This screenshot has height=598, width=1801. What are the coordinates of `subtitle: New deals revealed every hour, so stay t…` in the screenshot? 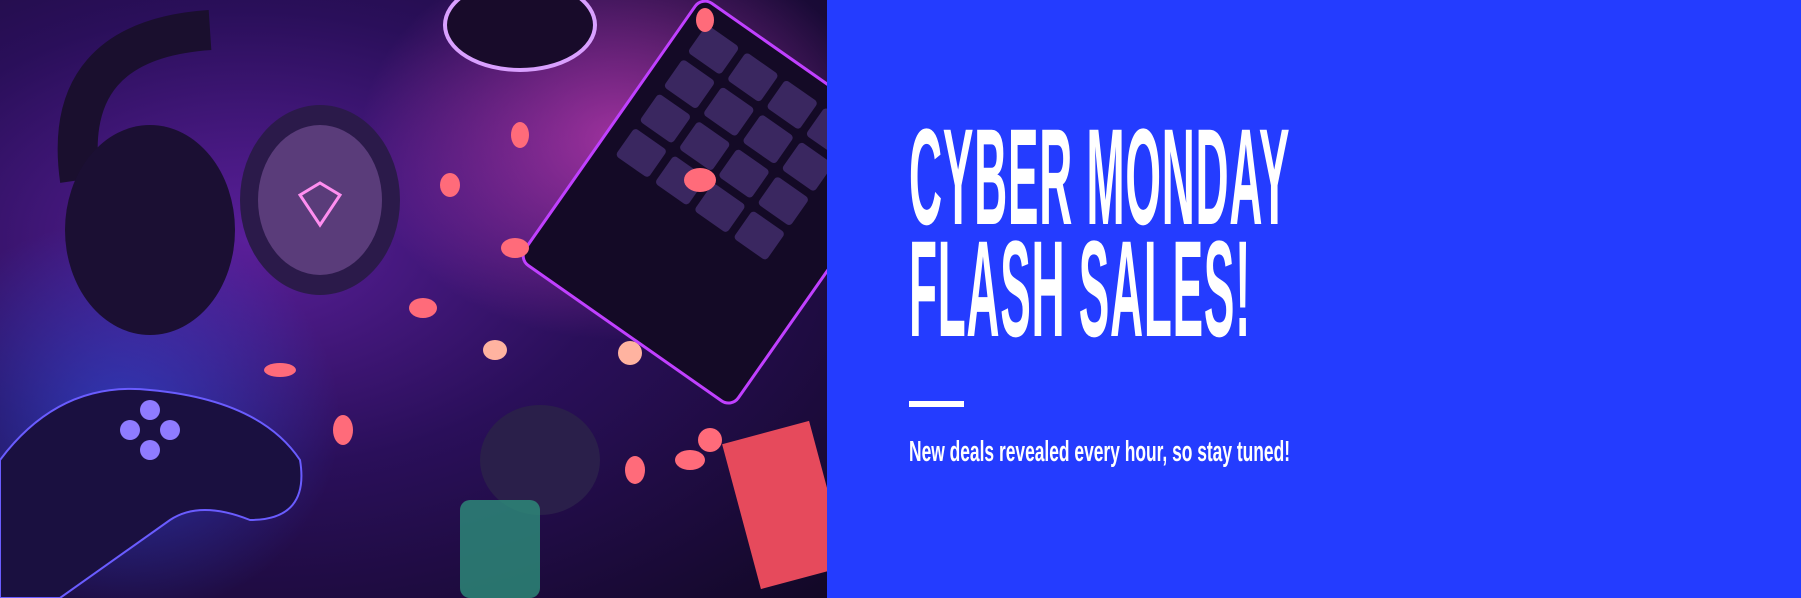 It's located at (1100, 452).